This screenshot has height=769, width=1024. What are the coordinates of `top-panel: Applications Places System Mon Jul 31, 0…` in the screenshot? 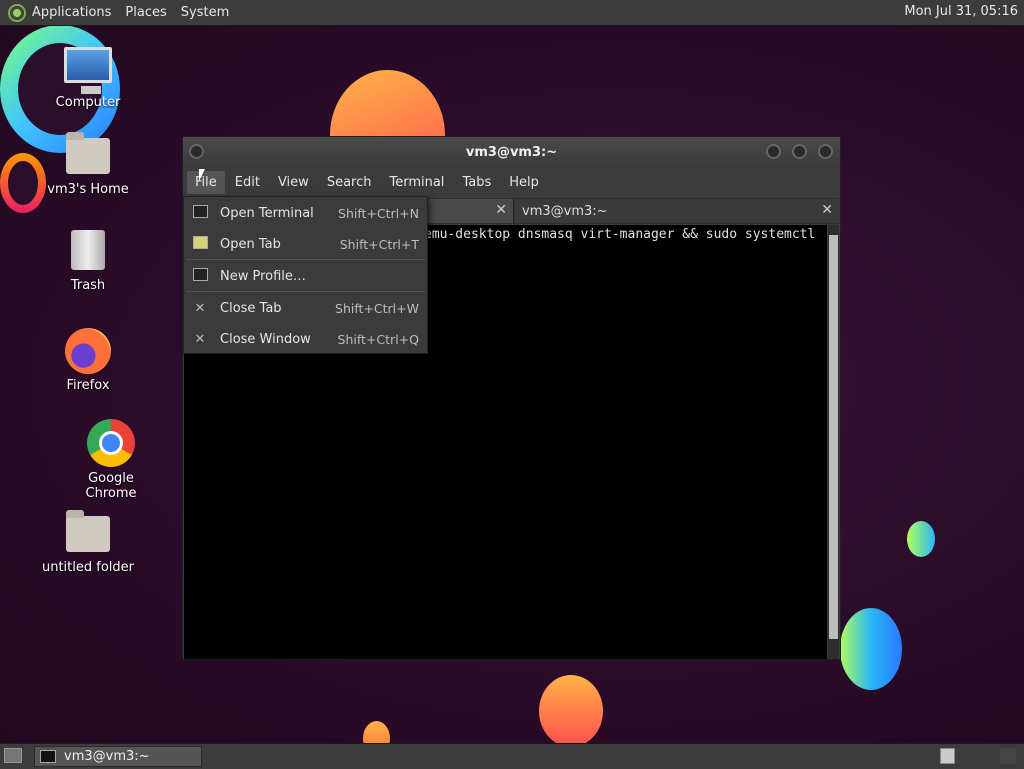 It's located at (512, 13).